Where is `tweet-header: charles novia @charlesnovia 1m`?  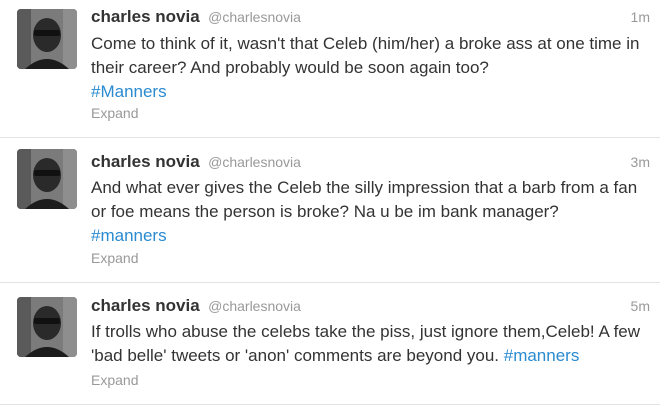
tweet-header: charles novia @charlesnovia 1m is located at coordinates (370, 18).